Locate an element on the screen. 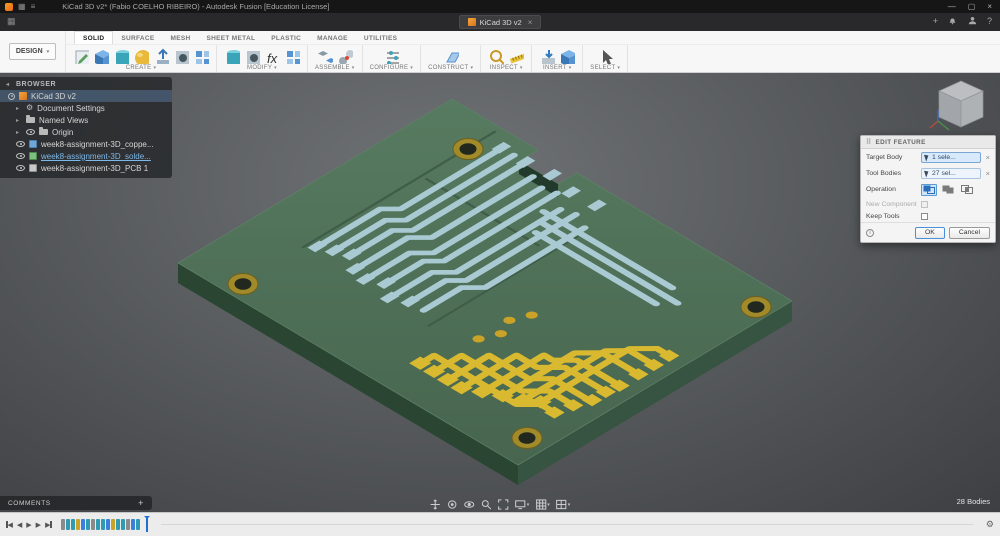 Image resolution: width=1000 pixels, height=536 pixels. tab-utilities: UTILITIES is located at coordinates (380, 38).